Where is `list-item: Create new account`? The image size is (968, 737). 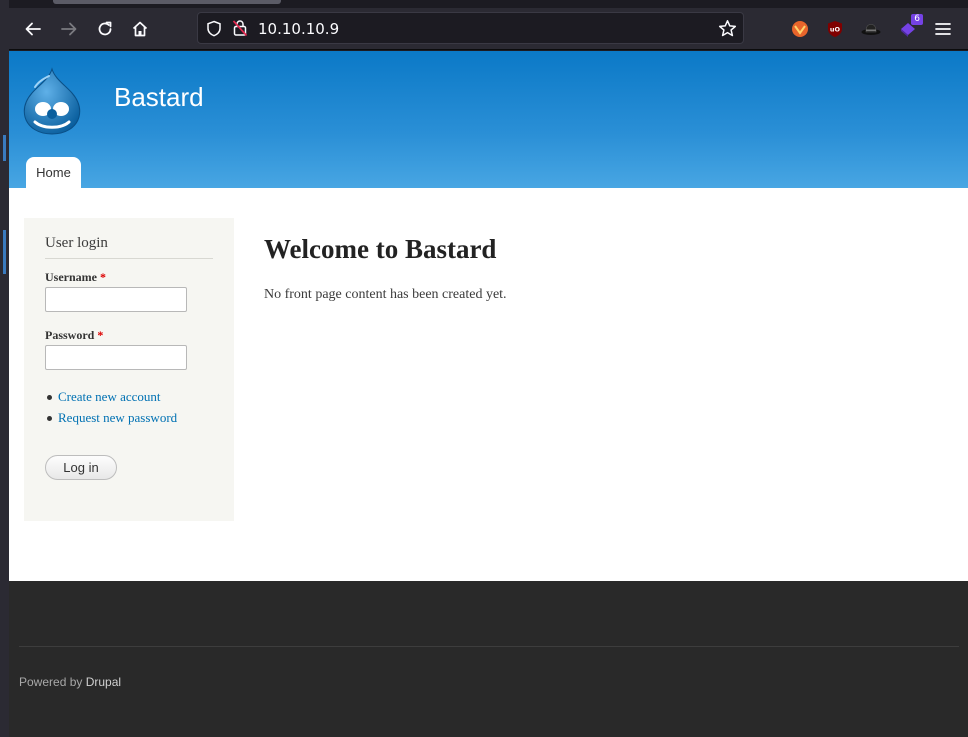 list-item: Create new account is located at coordinates (111, 400).